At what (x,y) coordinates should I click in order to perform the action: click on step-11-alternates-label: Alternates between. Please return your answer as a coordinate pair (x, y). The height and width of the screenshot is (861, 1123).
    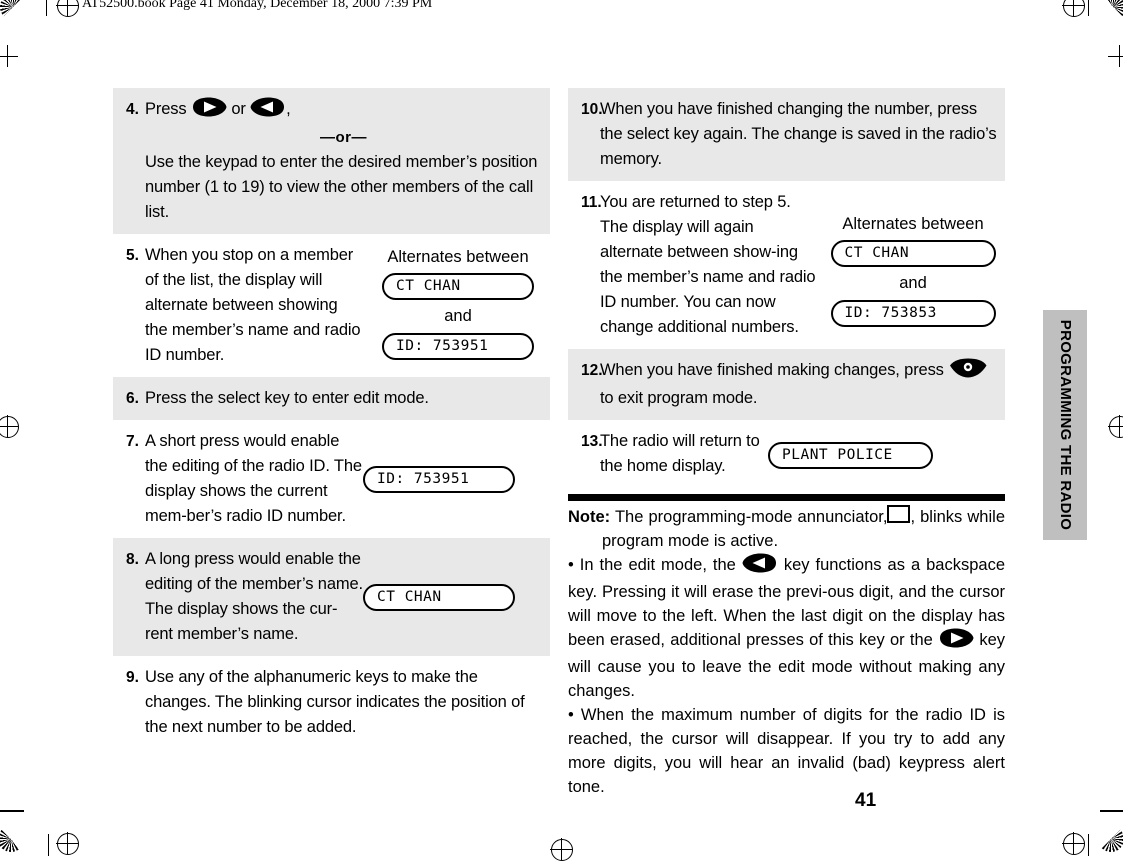
    Looking at the image, I should click on (913, 224).